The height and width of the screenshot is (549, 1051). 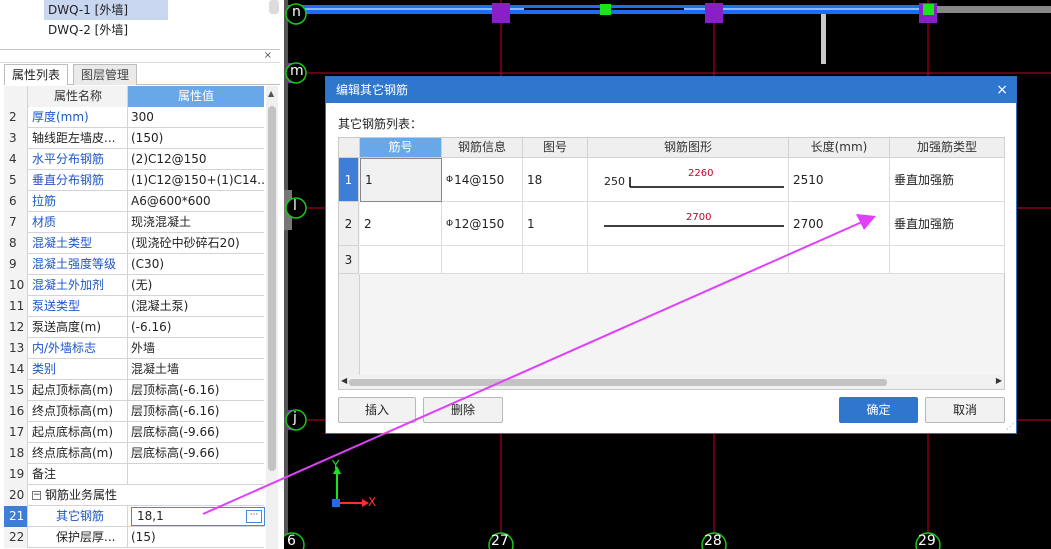 I want to click on property-value: 300, so click(x=196, y=117).